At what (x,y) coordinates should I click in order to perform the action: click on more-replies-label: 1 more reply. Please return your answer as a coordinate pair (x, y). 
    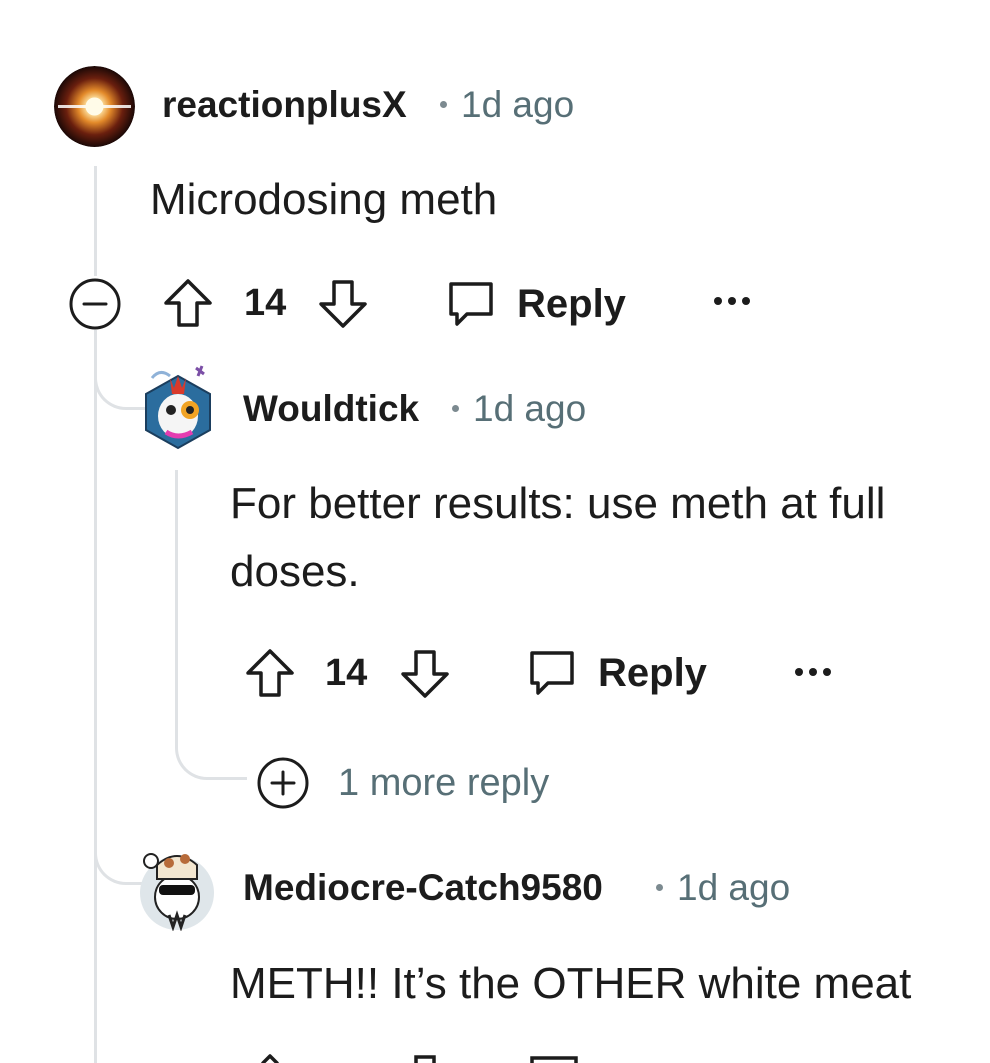
    Looking at the image, I should click on (444, 782).